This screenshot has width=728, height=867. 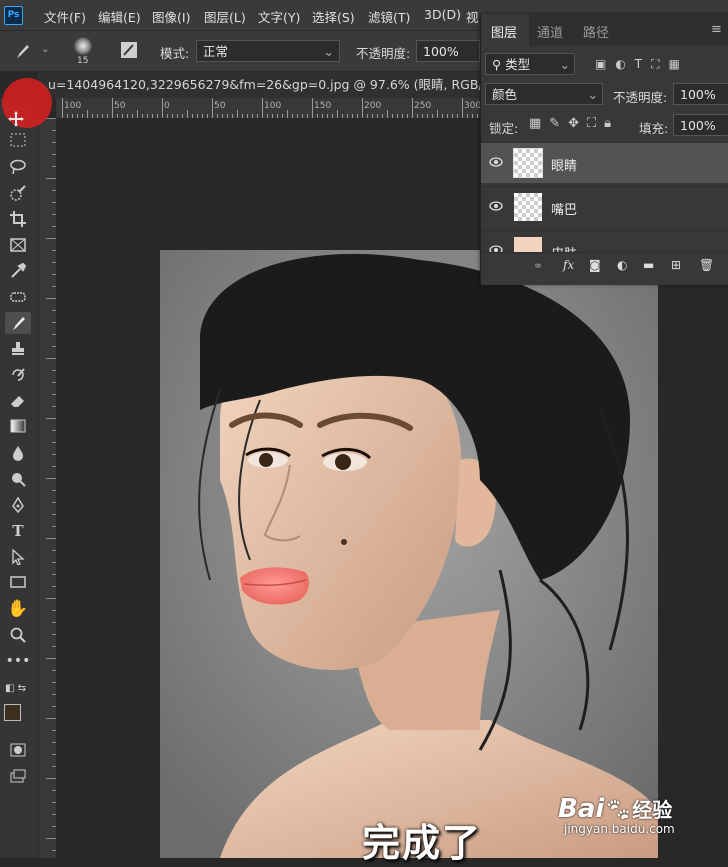 What do you see at coordinates (18, 219) in the screenshot?
I see `crop-tool-icon` at bounding box center [18, 219].